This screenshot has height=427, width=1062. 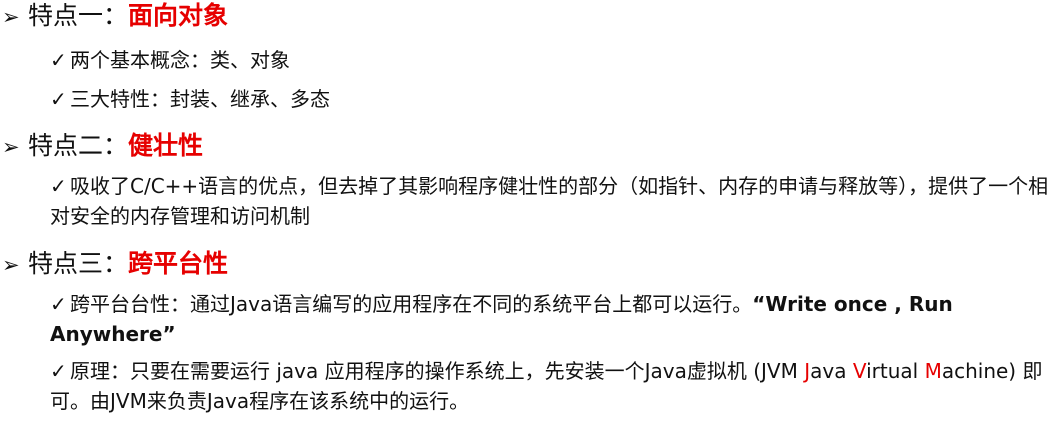 I want to click on bullet-text-part: ava, so click(x=831, y=371).